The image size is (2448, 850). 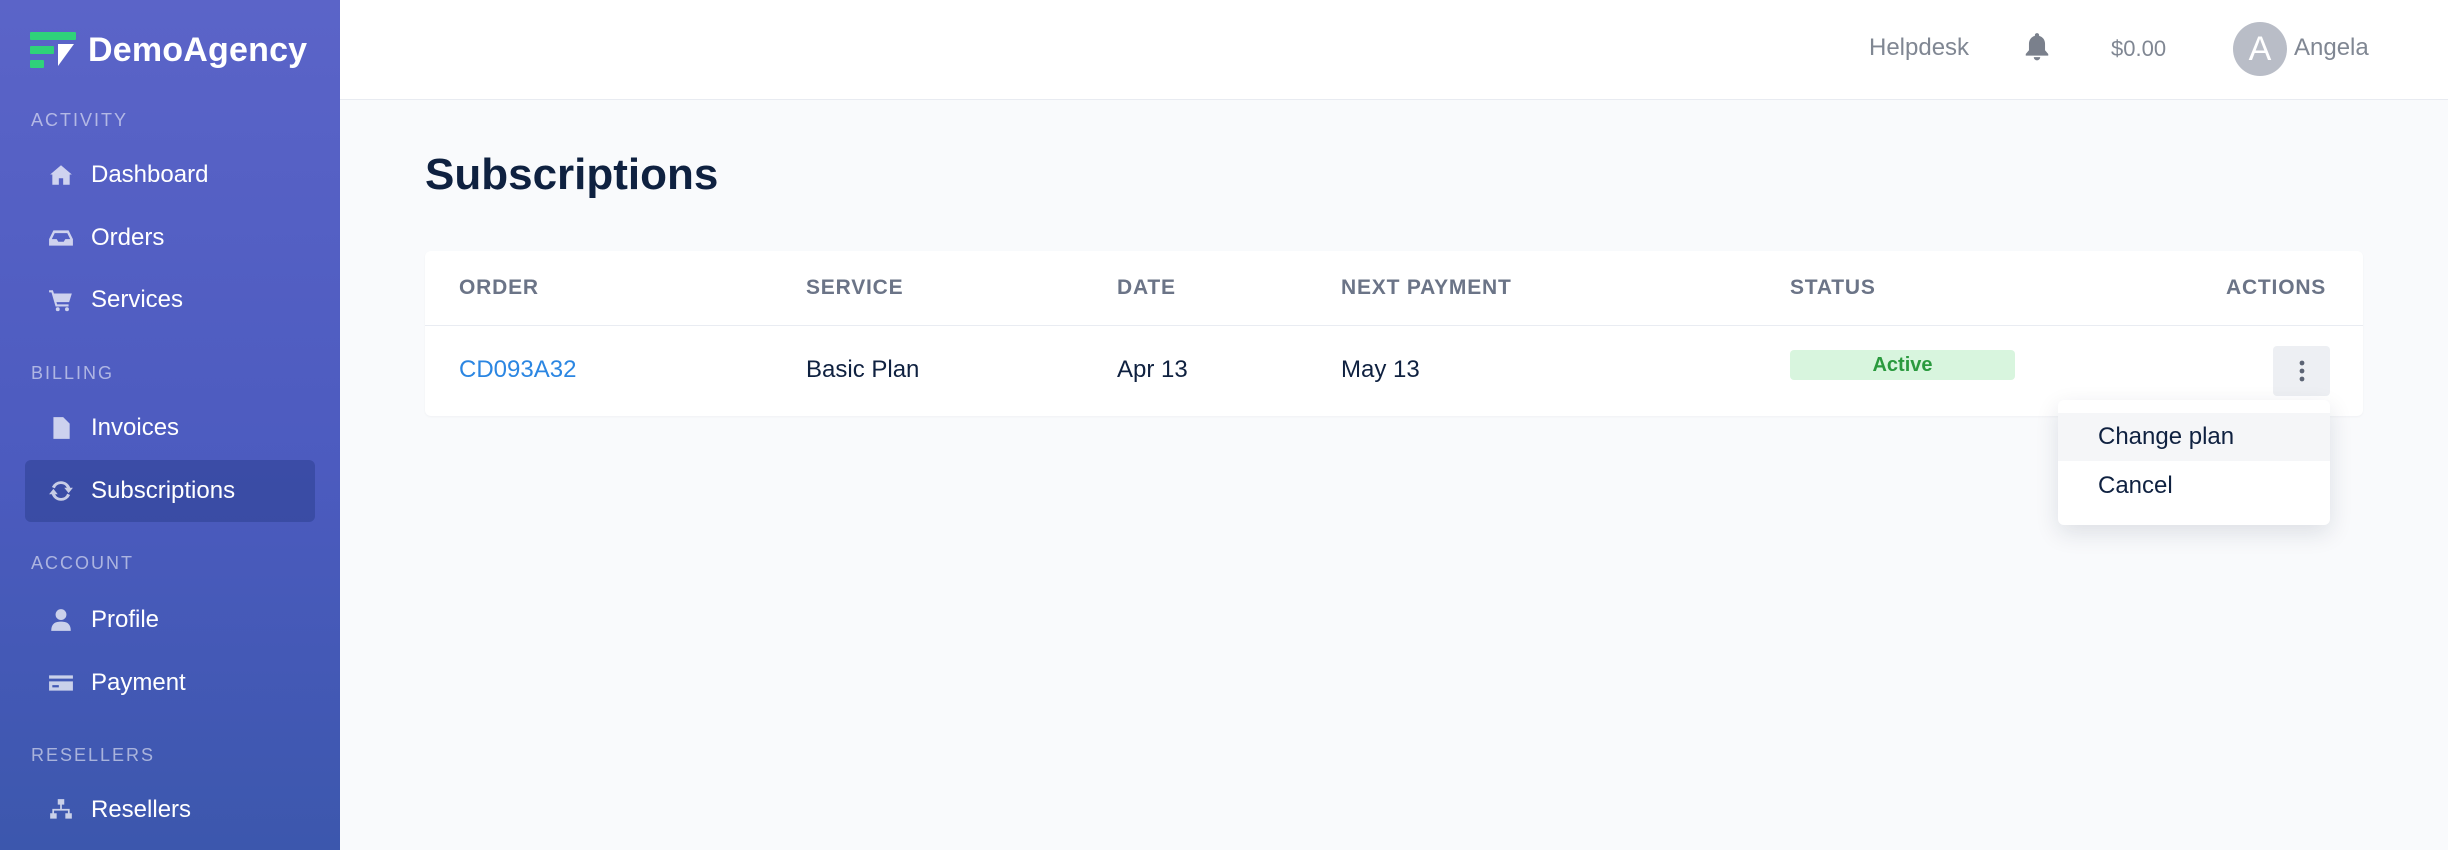 What do you see at coordinates (1902, 365) in the screenshot?
I see `status-badge: Active` at bounding box center [1902, 365].